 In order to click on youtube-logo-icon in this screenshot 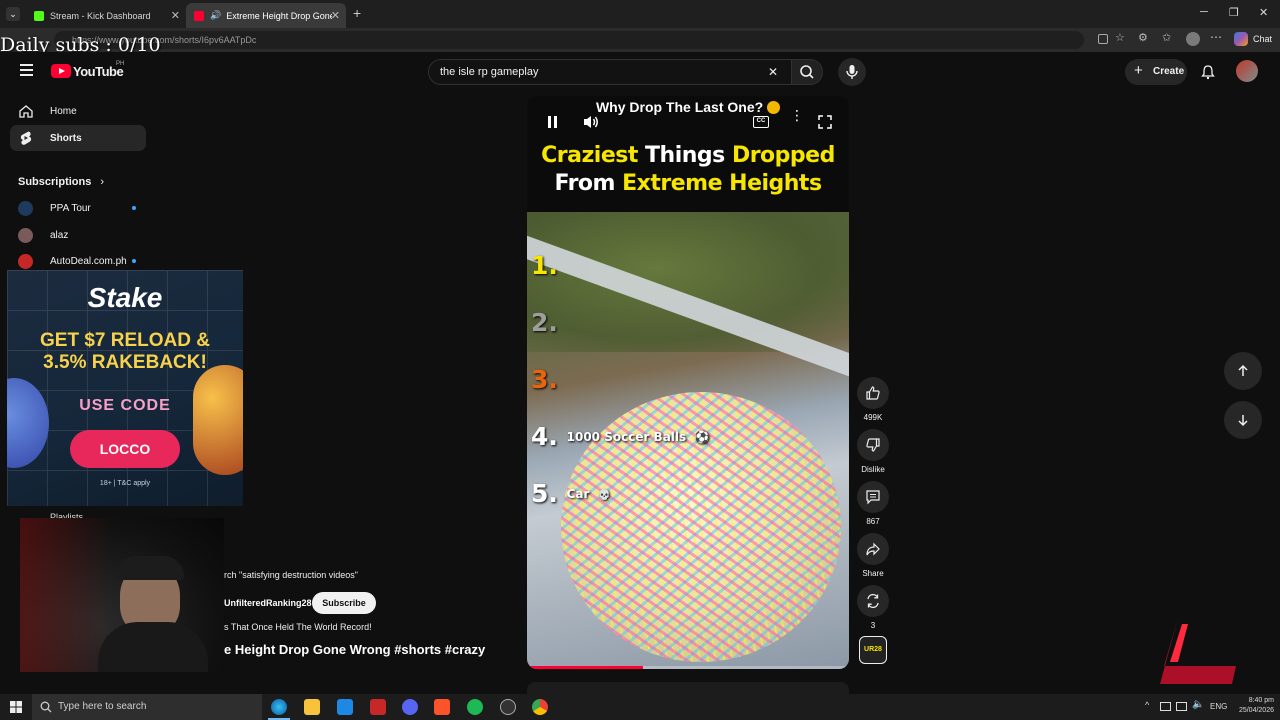, I will do `click(61, 71)`.